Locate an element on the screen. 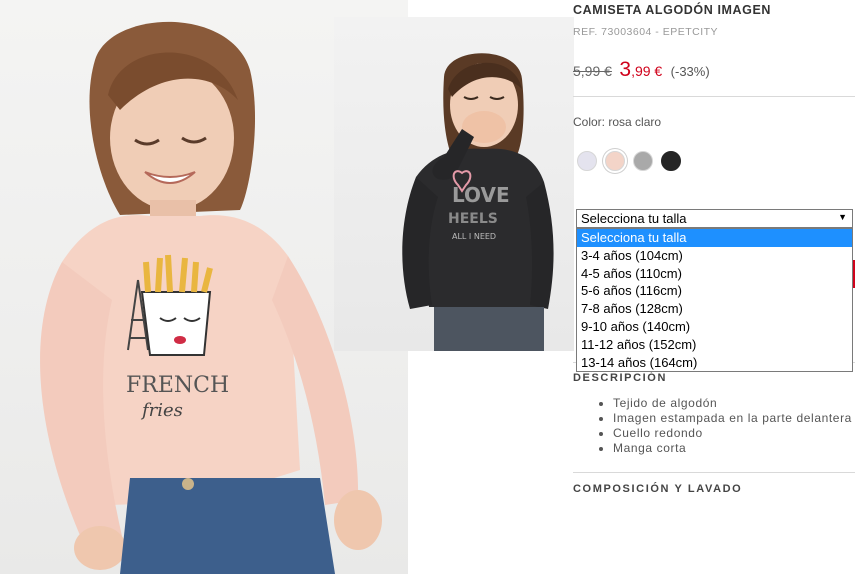 The width and height of the screenshot is (855, 574). color-swatch-negro is located at coordinates (671, 161).